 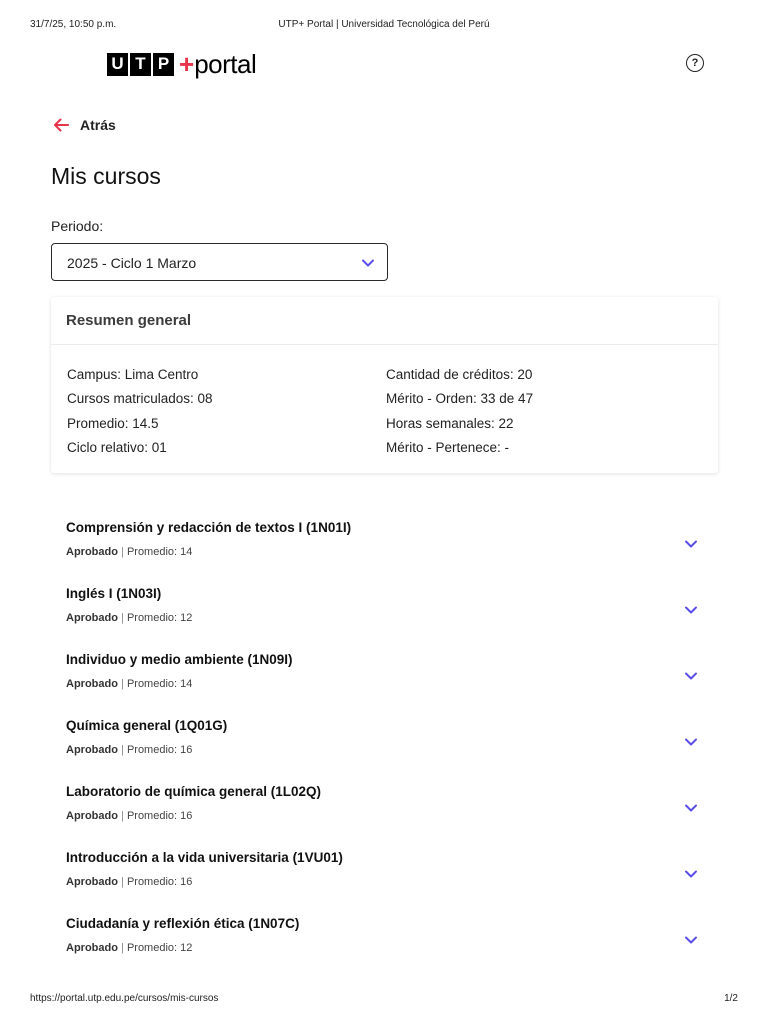 What do you see at coordinates (187, 64) in the screenshot?
I see `logo-plus: +` at bounding box center [187, 64].